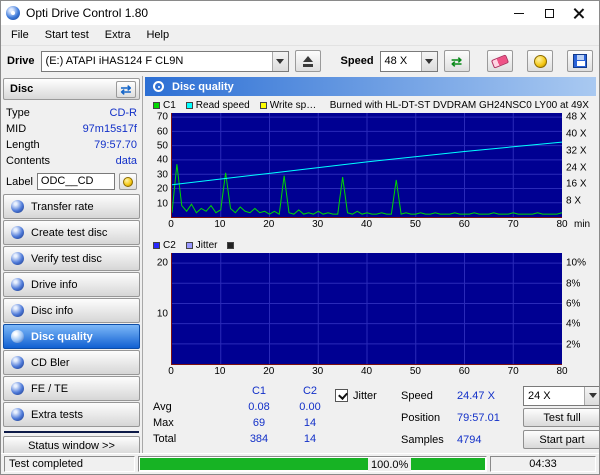  Describe the element at coordinates (71, 414) in the screenshot. I see `sidebar-item-extra-tests: Extra tests` at that location.